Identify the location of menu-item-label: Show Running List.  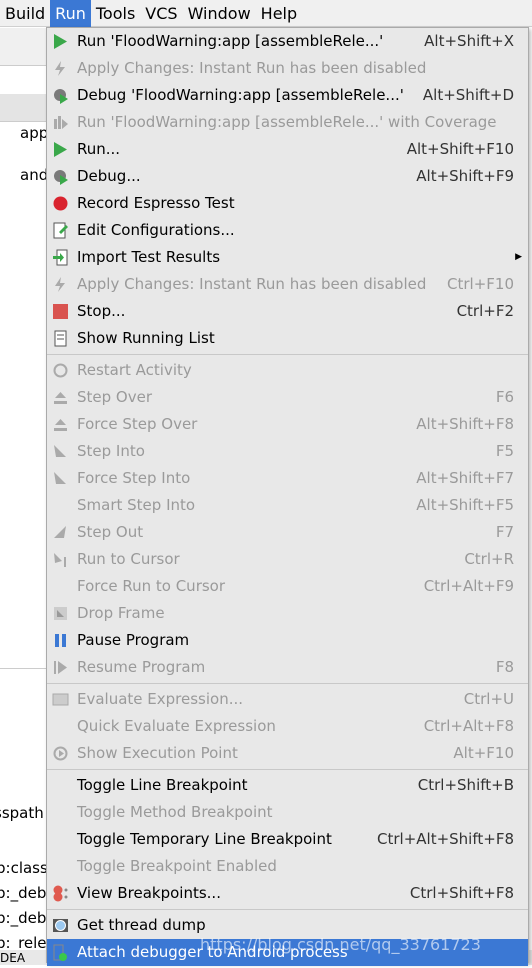
(146, 338).